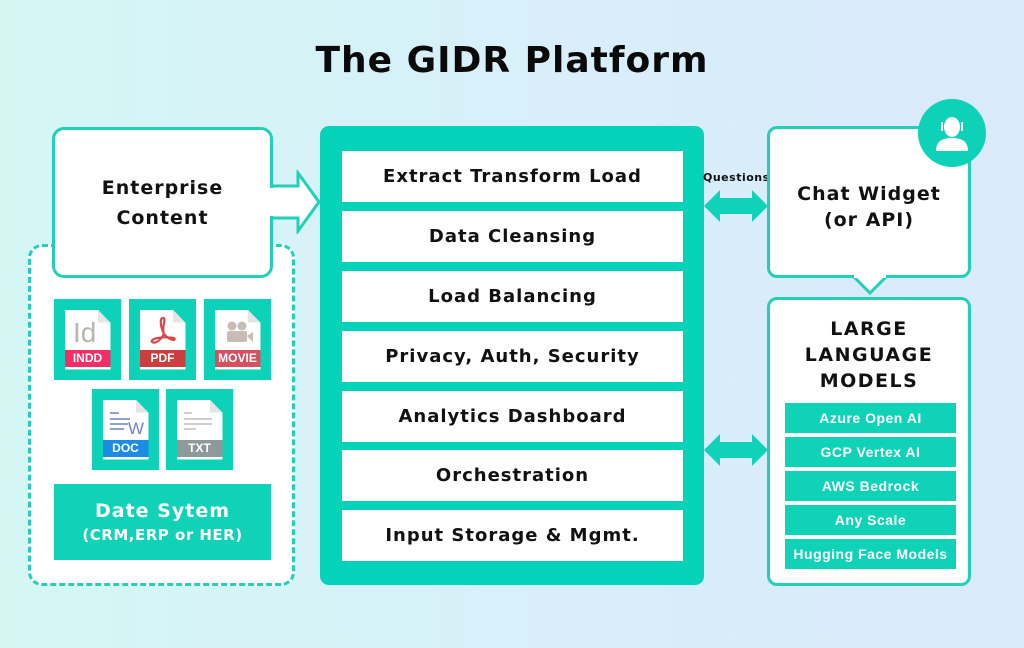  Describe the element at coordinates (199, 448) in the screenshot. I see `file-label: TXT` at that location.